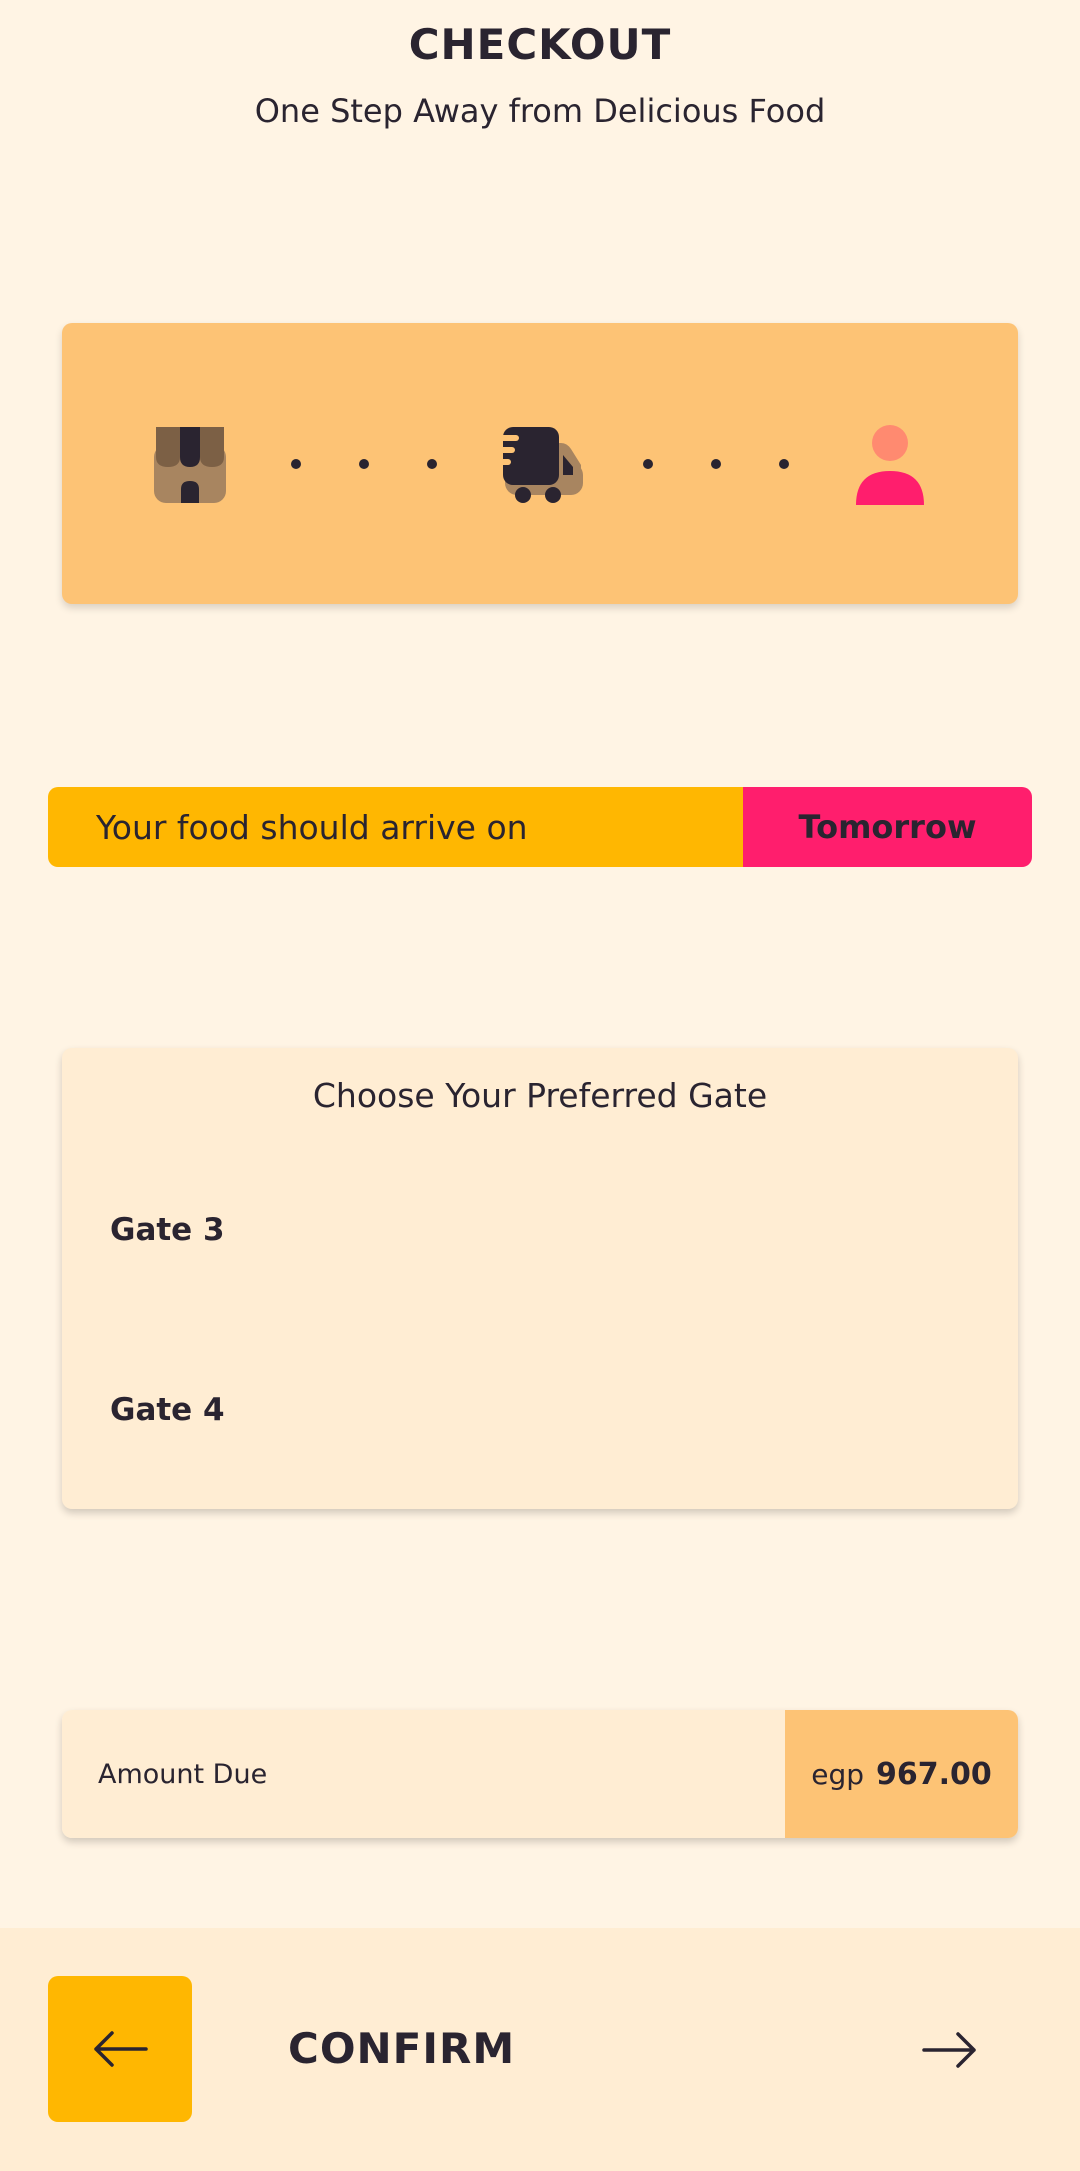 This screenshot has width=1080, height=2171. Describe the element at coordinates (540, 2049) in the screenshot. I see `bottom-action-bar: CONFIRM` at that location.